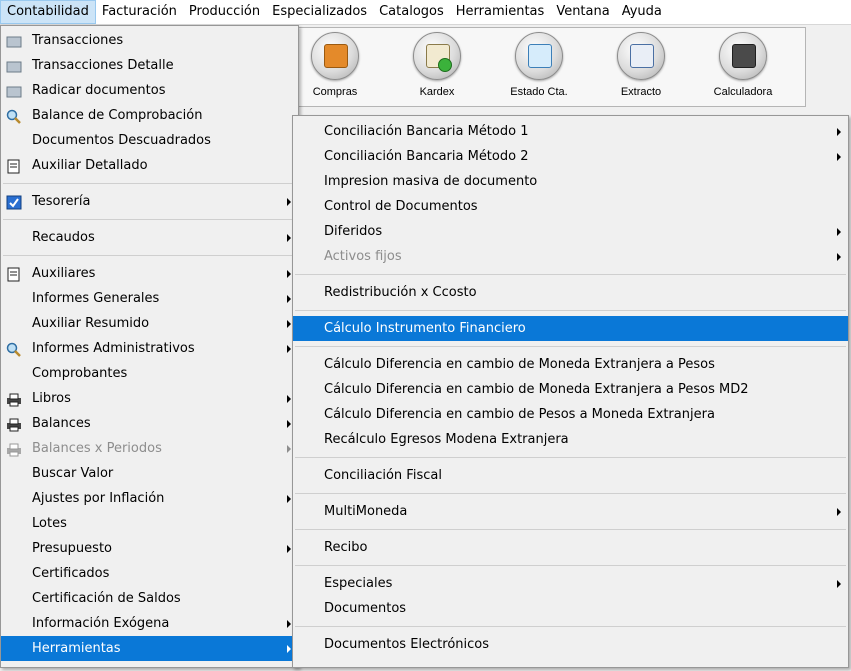 Image resolution: width=851 pixels, height=671 pixels. I want to click on menu-item-redistribucion-ccosto: Redistribución x Ccosto, so click(570, 292).